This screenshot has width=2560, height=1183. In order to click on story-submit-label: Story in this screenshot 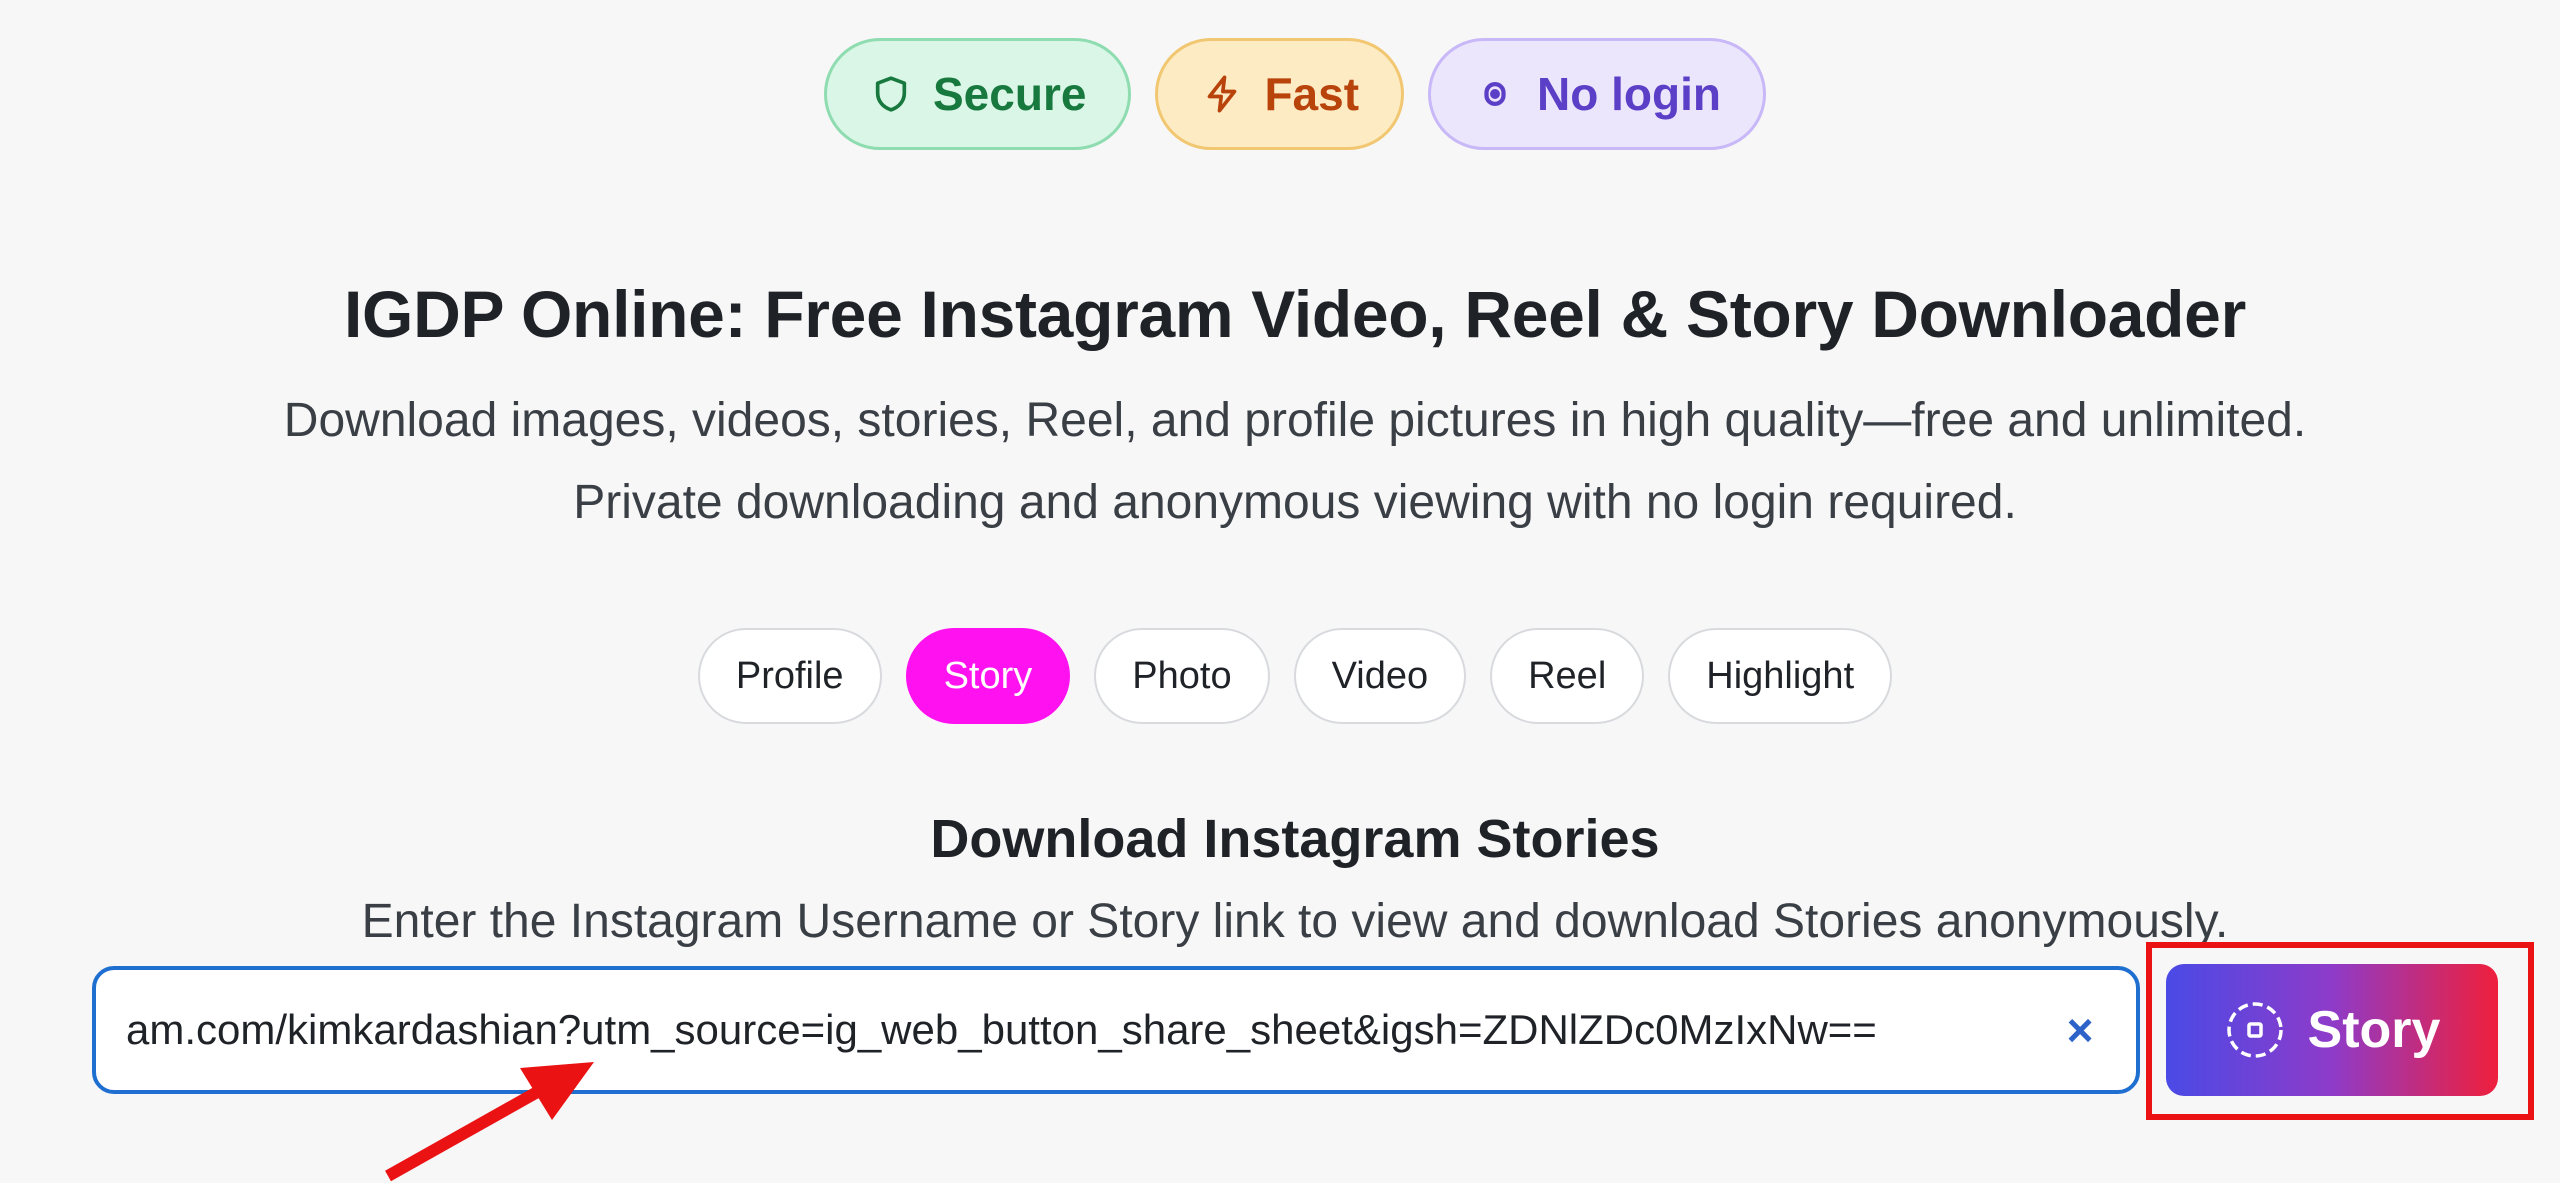, I will do `click(2374, 1030)`.